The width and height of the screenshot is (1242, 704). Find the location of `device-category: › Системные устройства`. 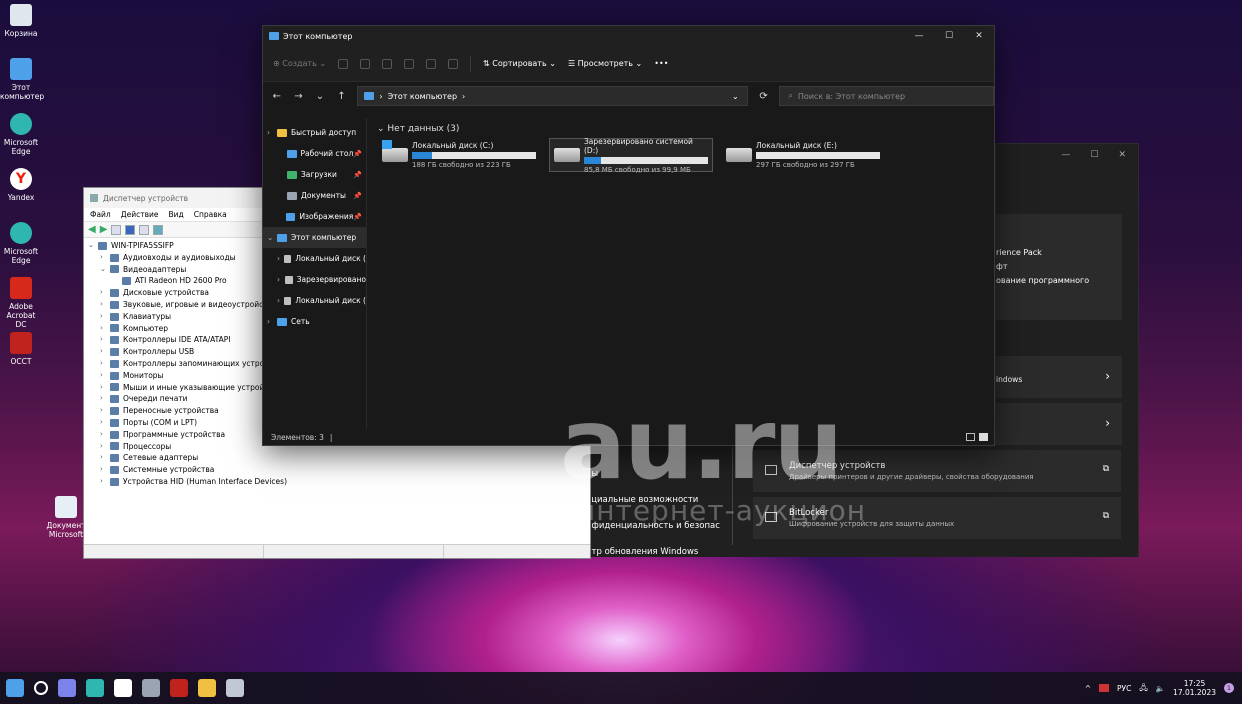

device-category: › Системные устройства is located at coordinates (337, 470).